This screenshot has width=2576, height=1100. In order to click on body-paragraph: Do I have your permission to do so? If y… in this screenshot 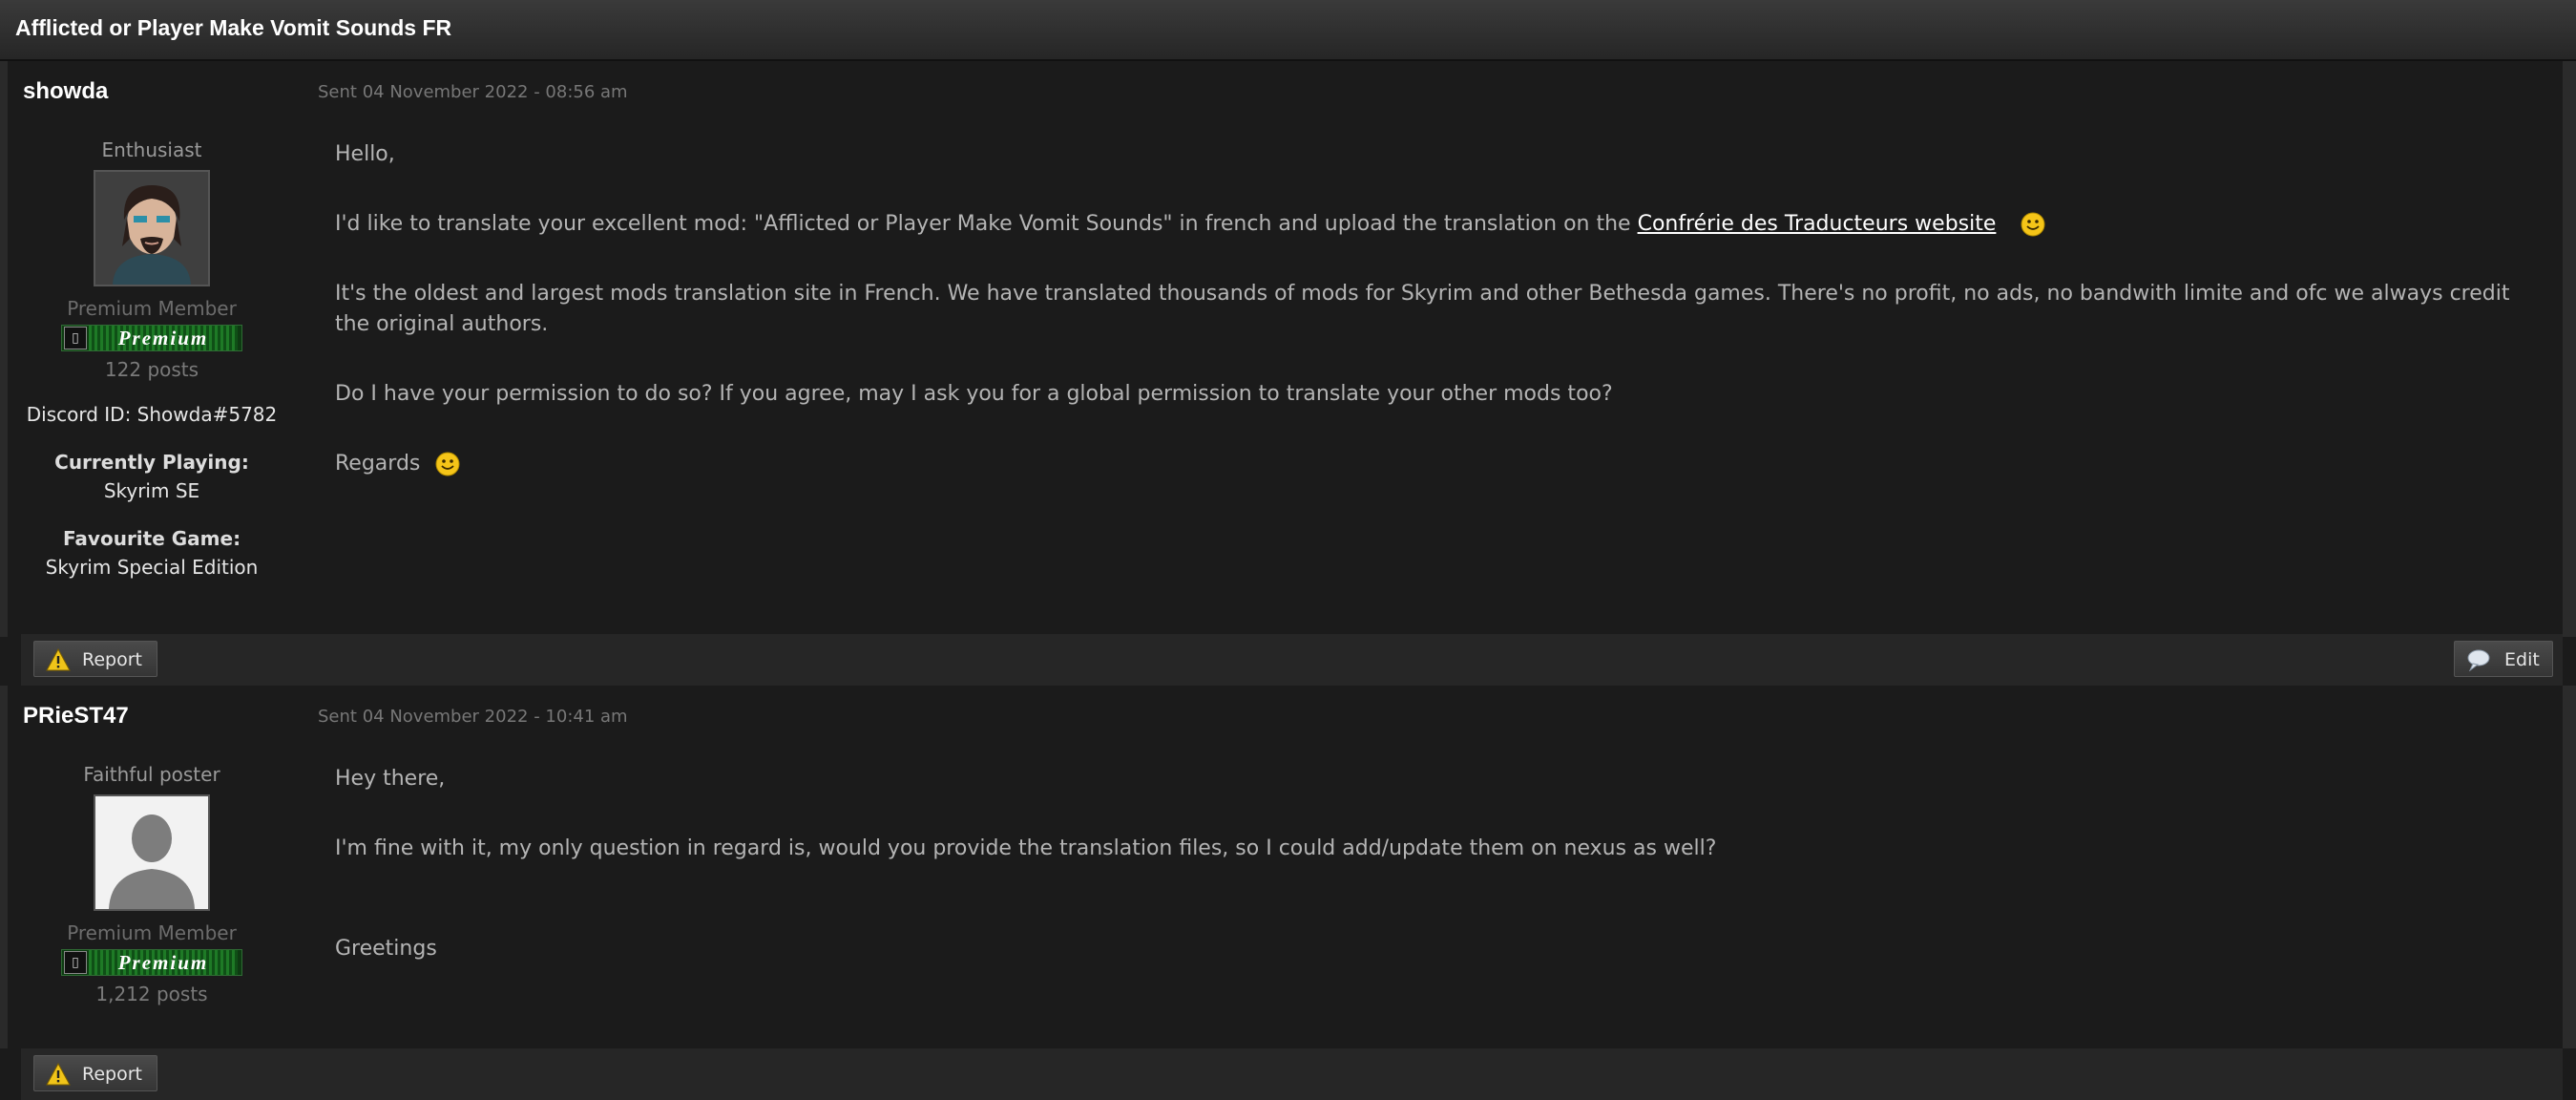, I will do `click(974, 394)`.